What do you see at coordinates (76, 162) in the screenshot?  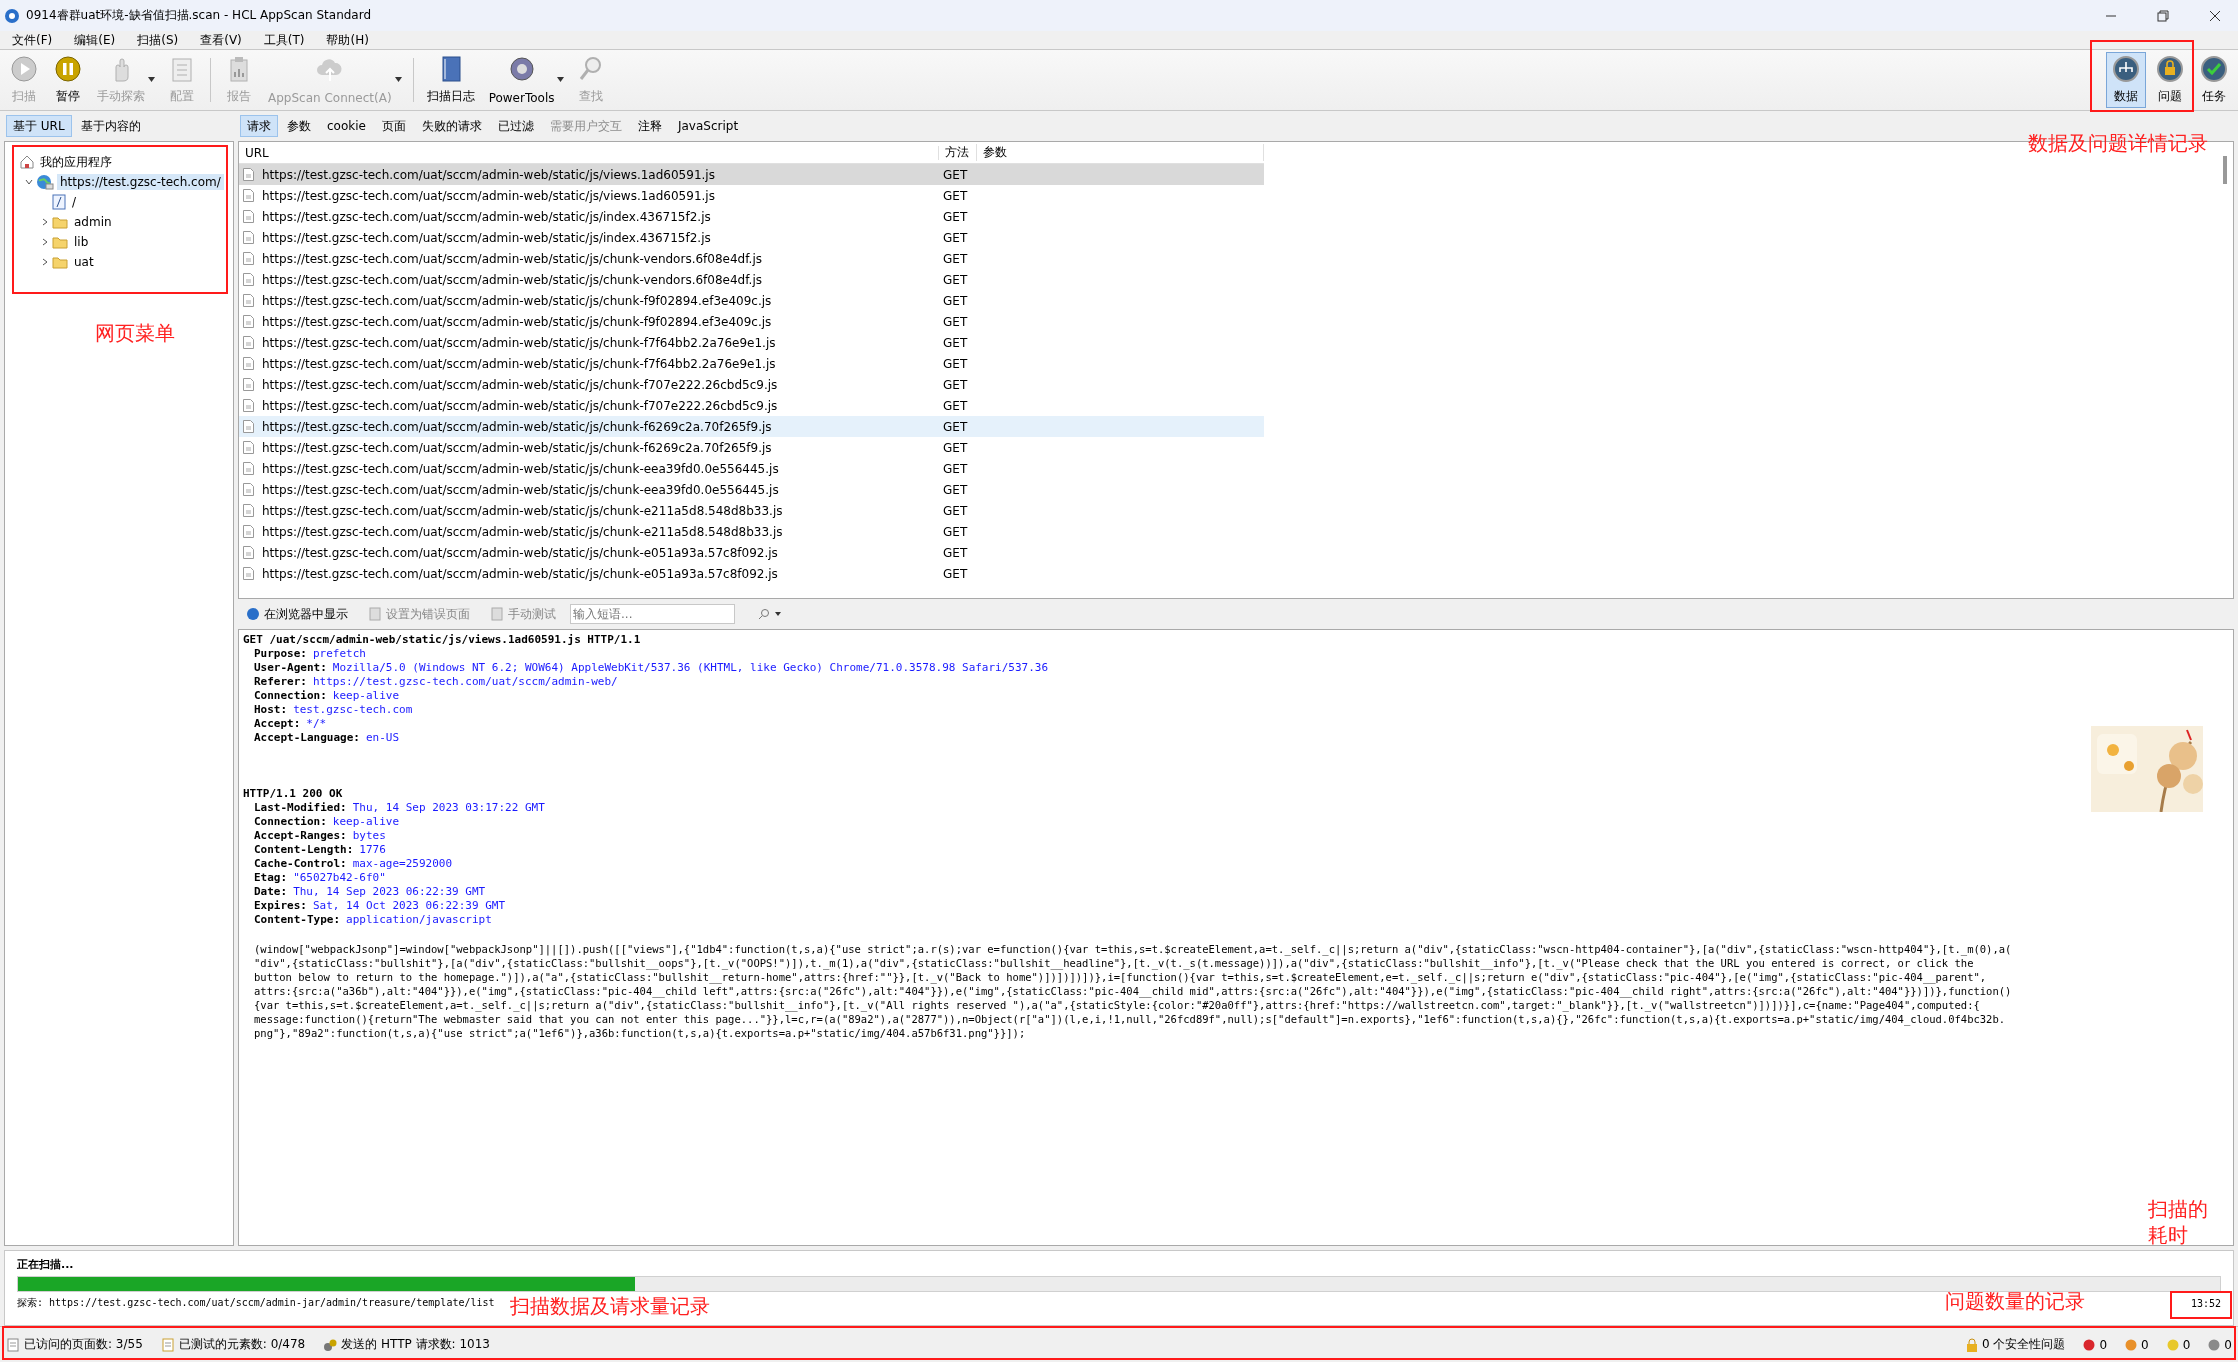 I see `tree-item: 我的应用程序` at bounding box center [76, 162].